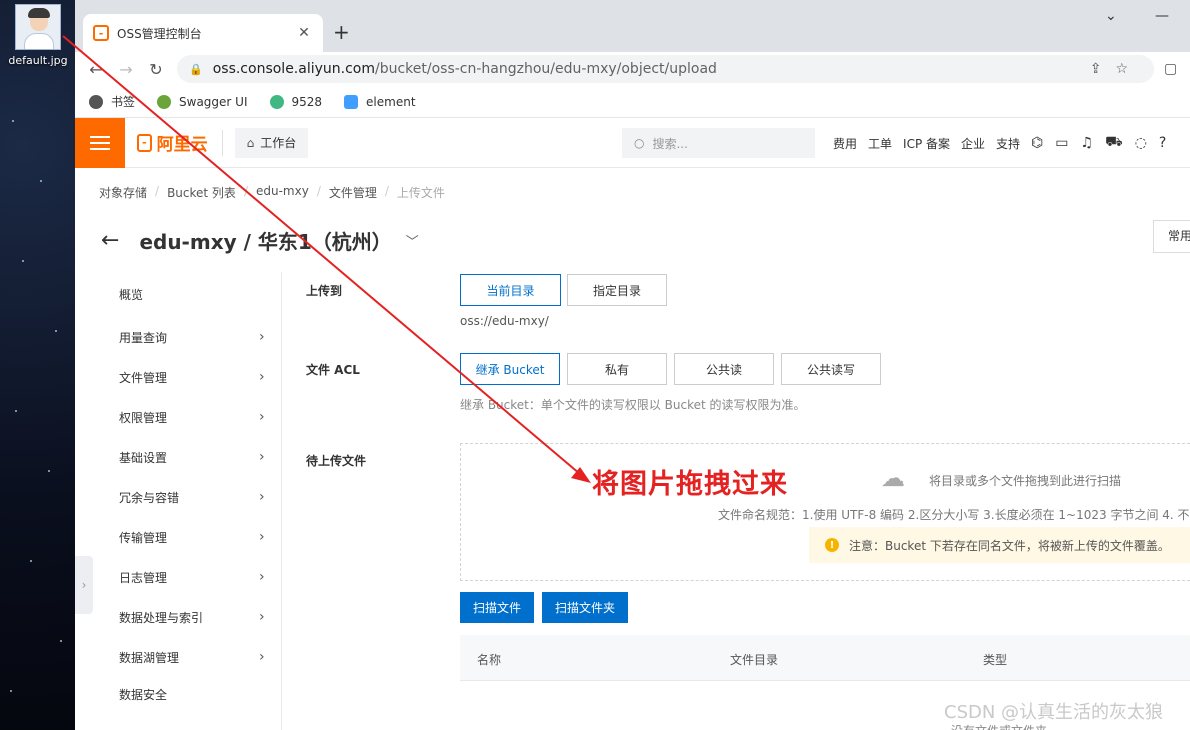  I want to click on desktop-file-icon: default.jpg, so click(38, 35).